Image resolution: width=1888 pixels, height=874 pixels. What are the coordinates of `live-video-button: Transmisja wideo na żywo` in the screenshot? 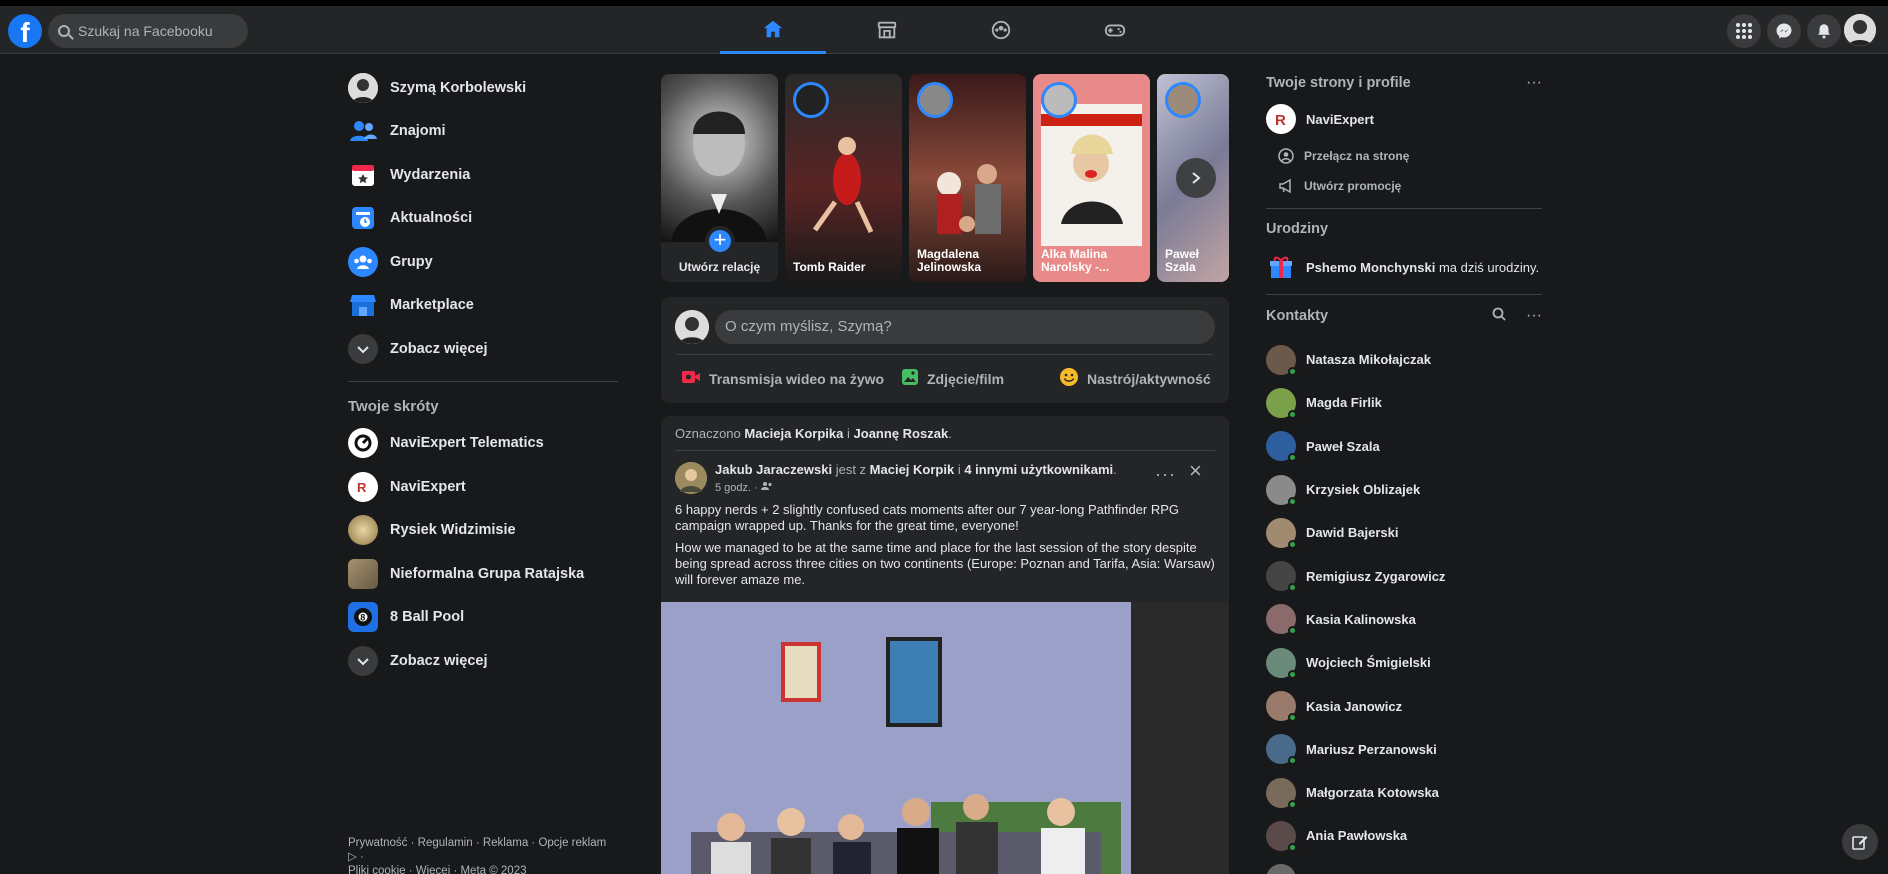 It's located at (782, 379).